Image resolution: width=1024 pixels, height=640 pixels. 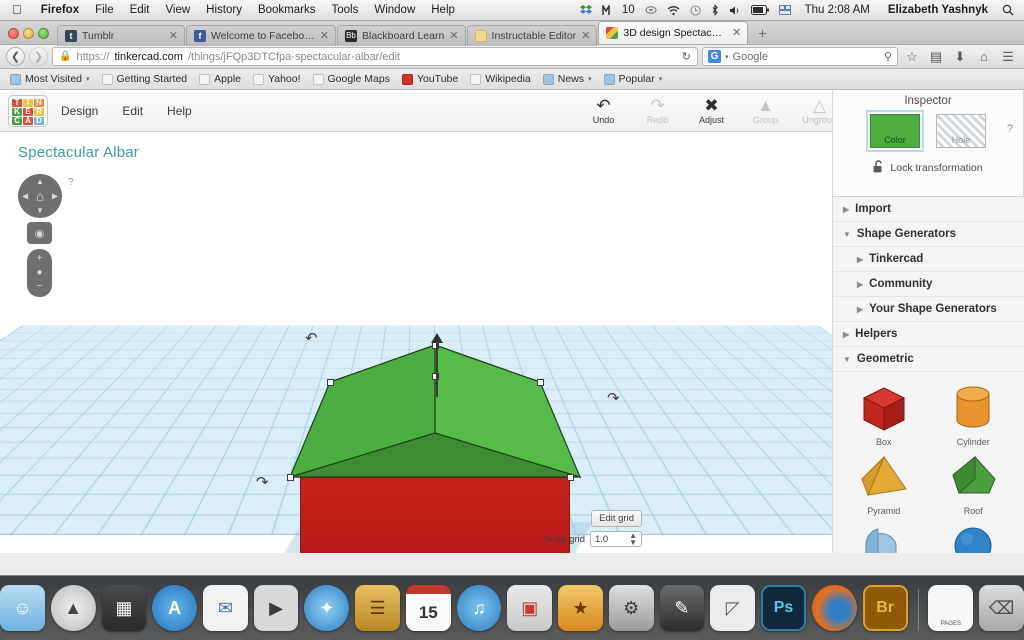 I want to click on bookmark-getting-started: Getting Started, so click(x=145, y=79).